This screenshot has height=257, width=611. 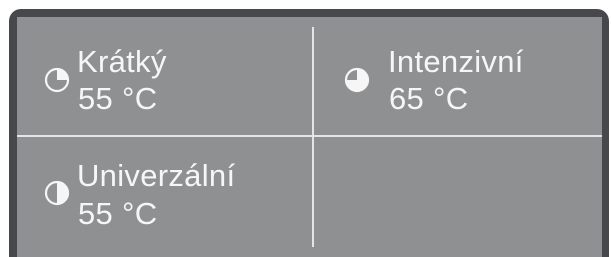 What do you see at coordinates (156, 175) in the screenshot?
I see `program-name: Univerzální` at bounding box center [156, 175].